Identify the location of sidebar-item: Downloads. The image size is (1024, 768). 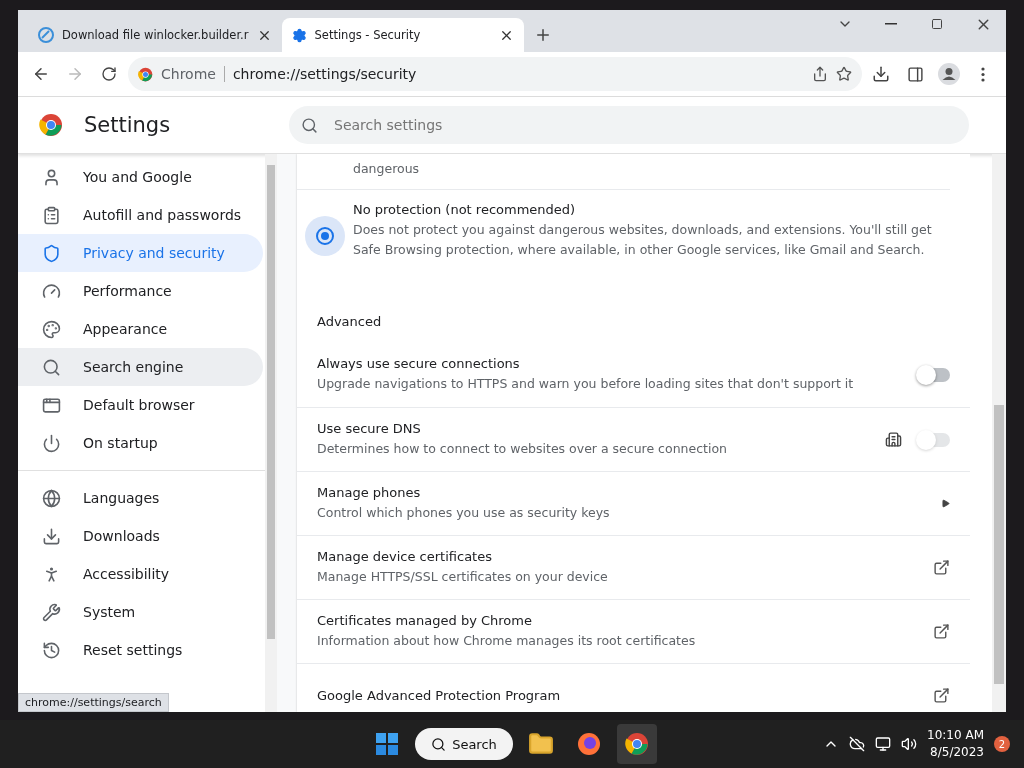
(140, 536).